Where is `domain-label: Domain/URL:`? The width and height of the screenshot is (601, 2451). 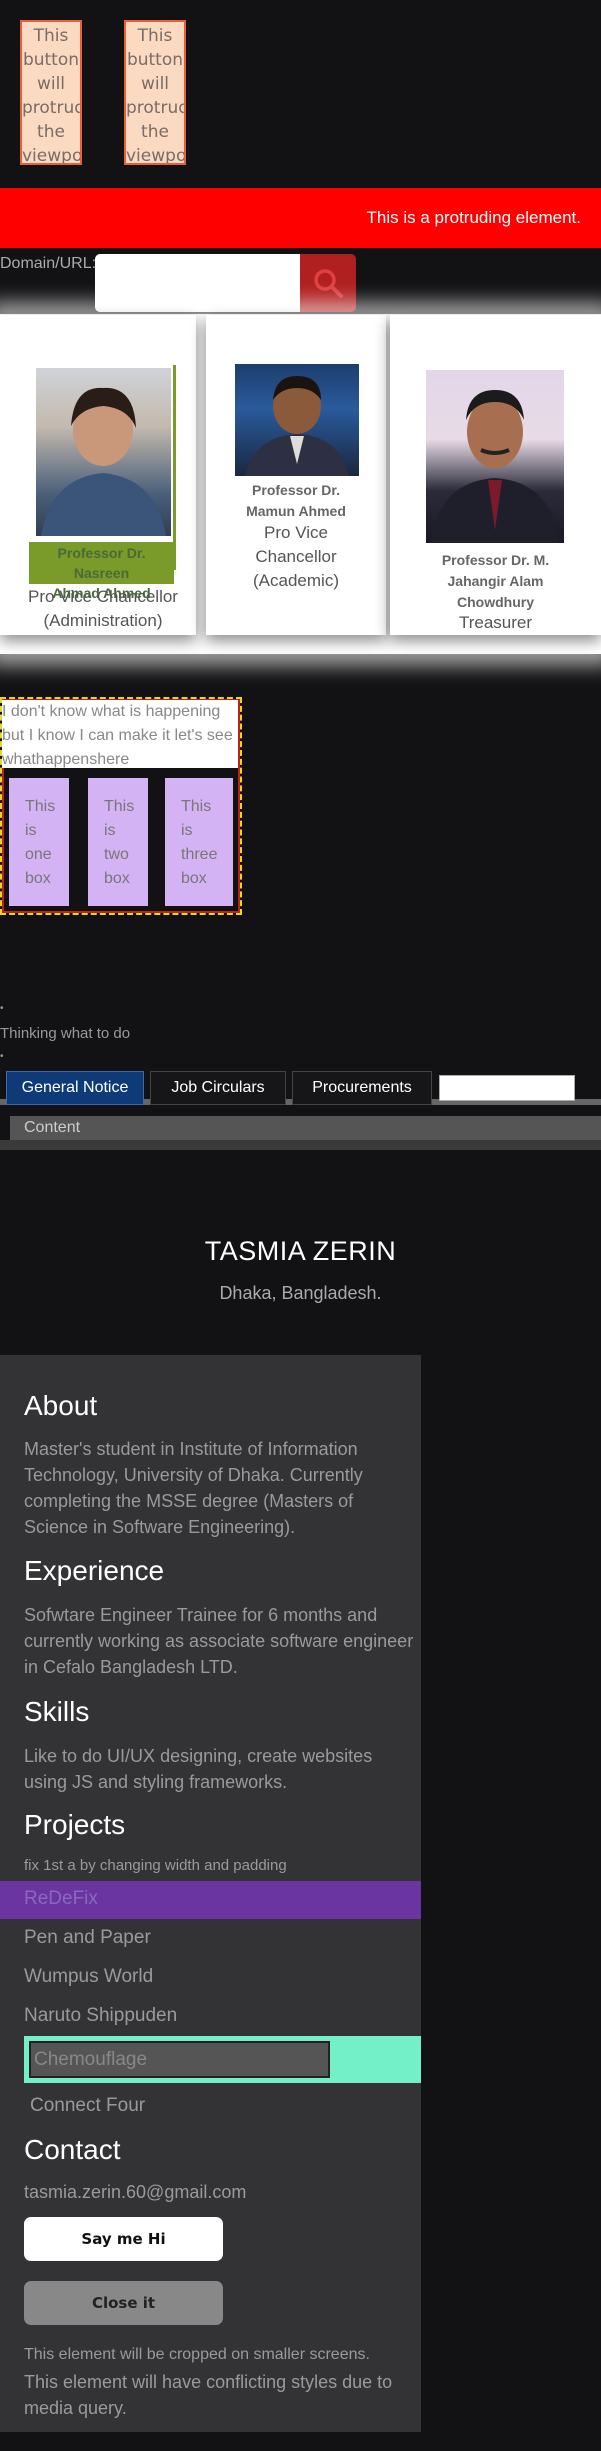 domain-label: Domain/URL: is located at coordinates (48, 263).